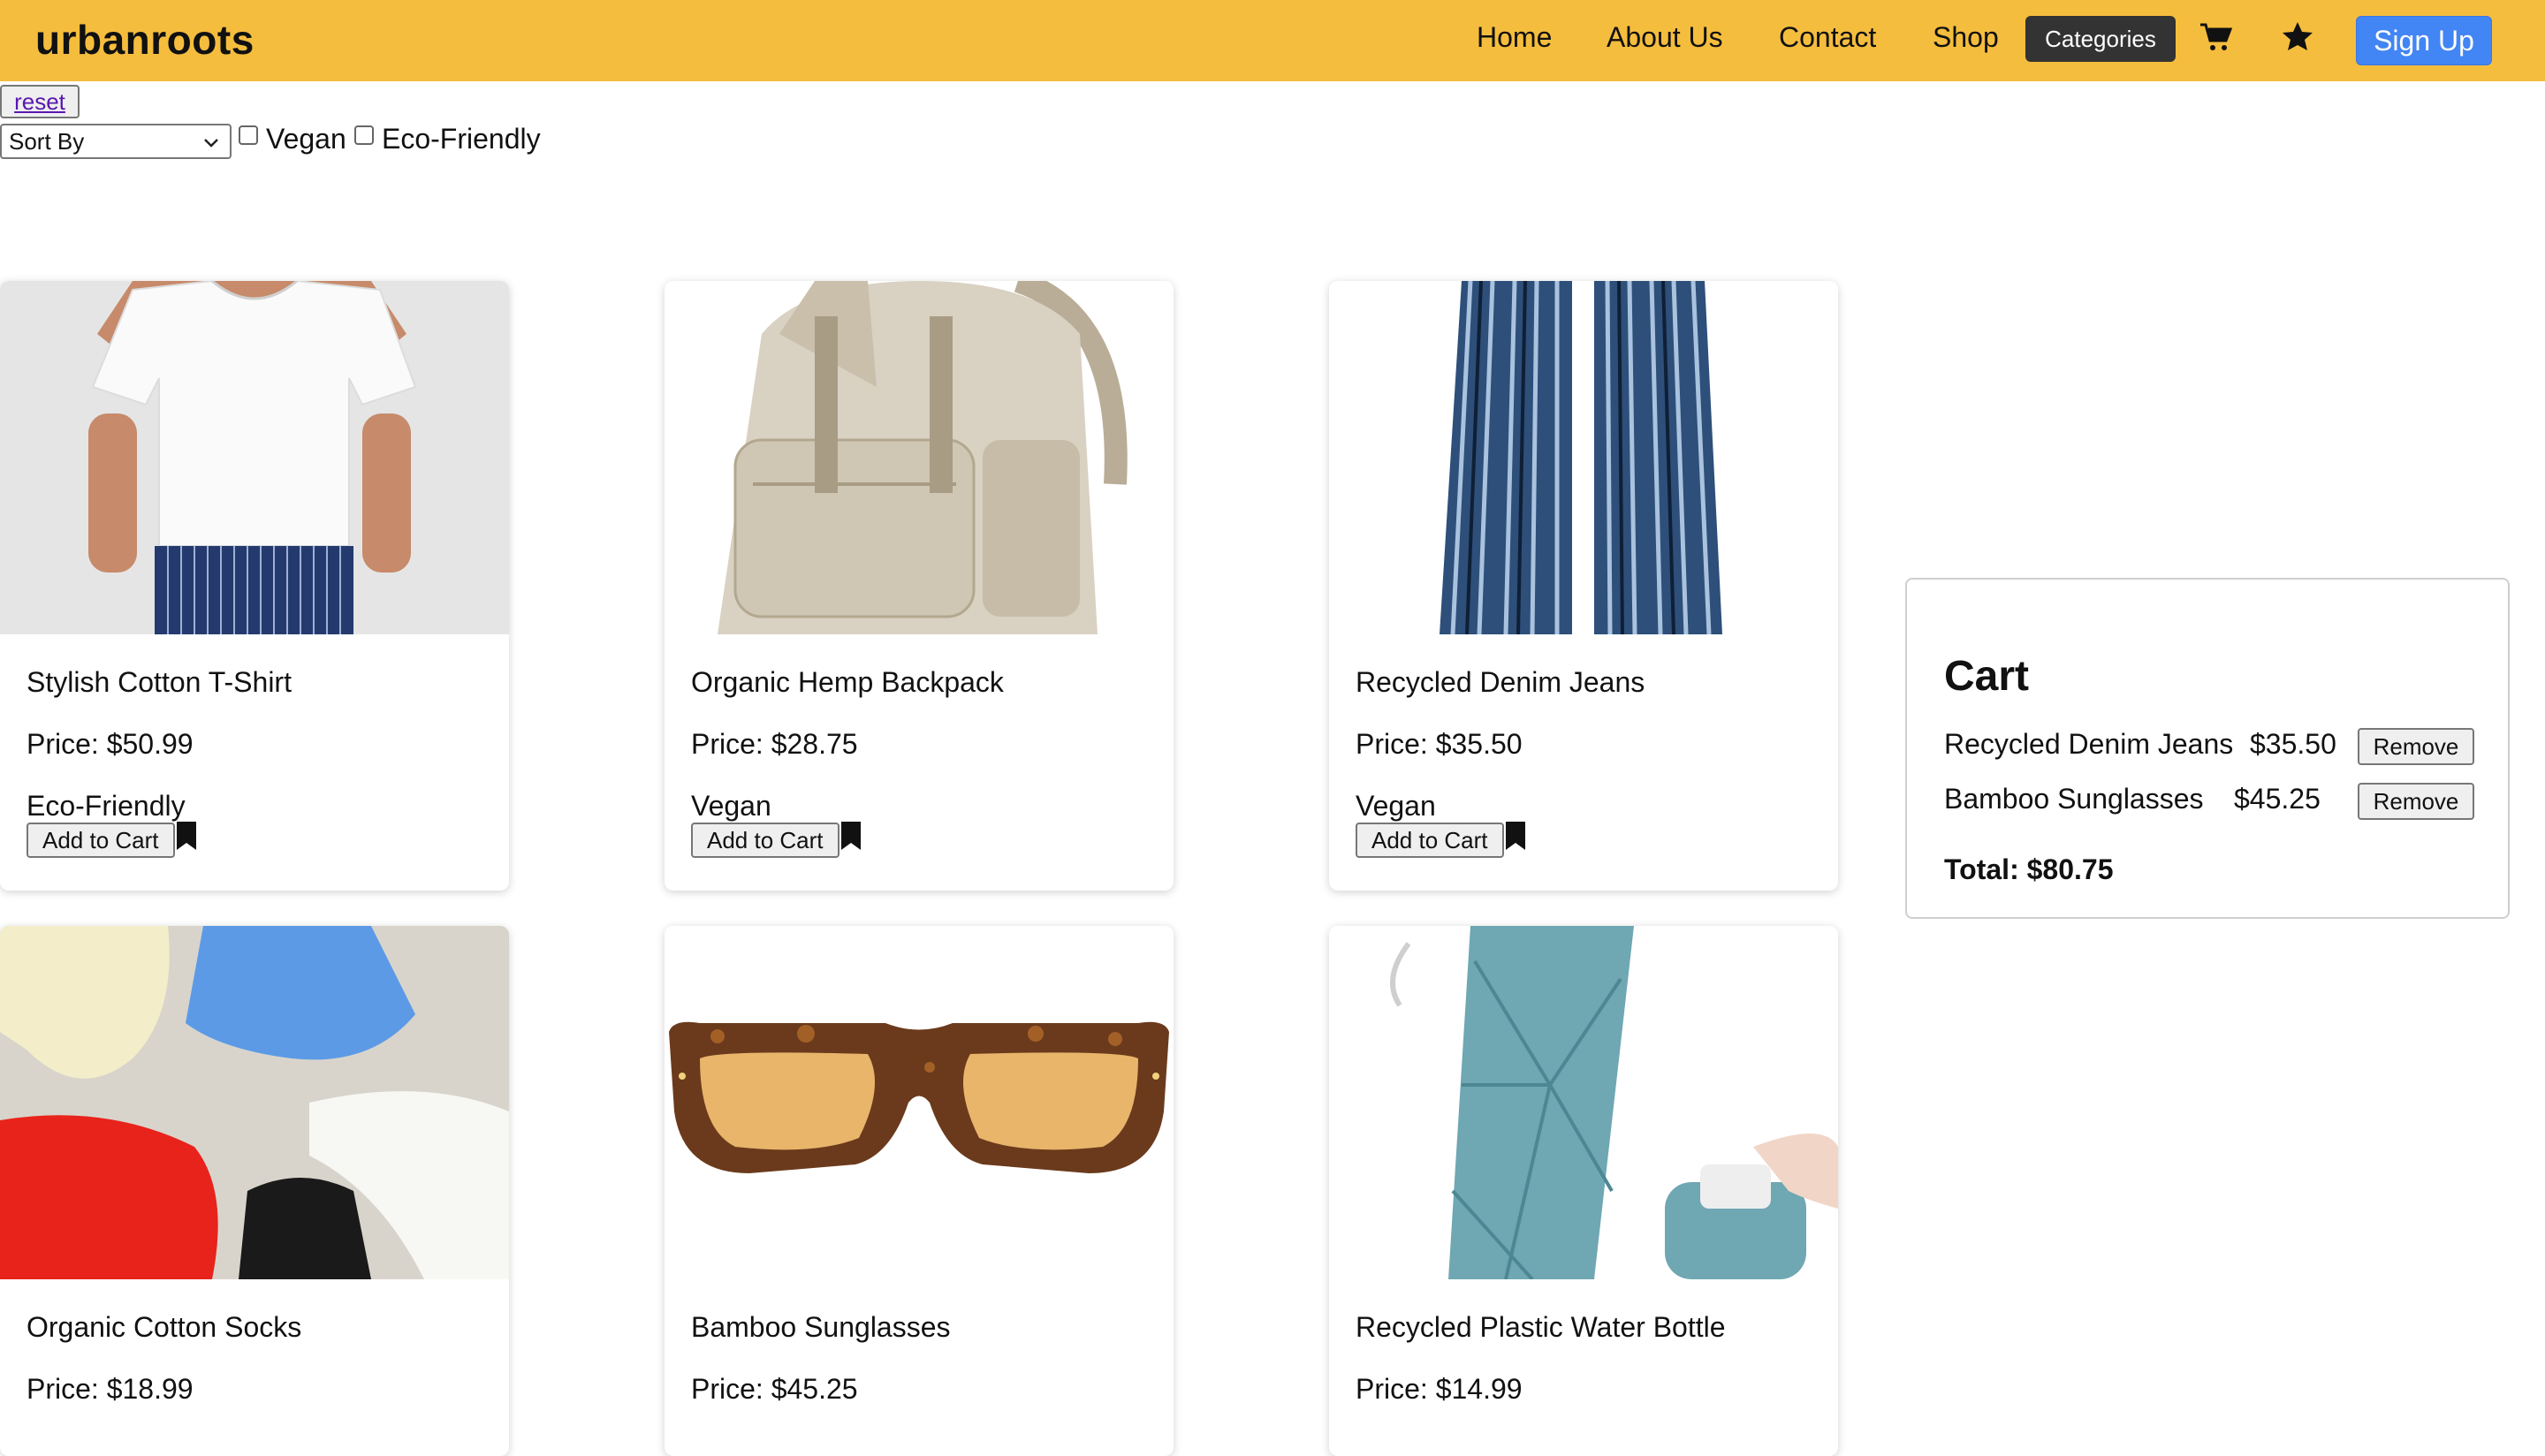 Image resolution: width=2545 pixels, height=1456 pixels. What do you see at coordinates (1665, 37) in the screenshot?
I see `nav-about-link: About Us` at bounding box center [1665, 37].